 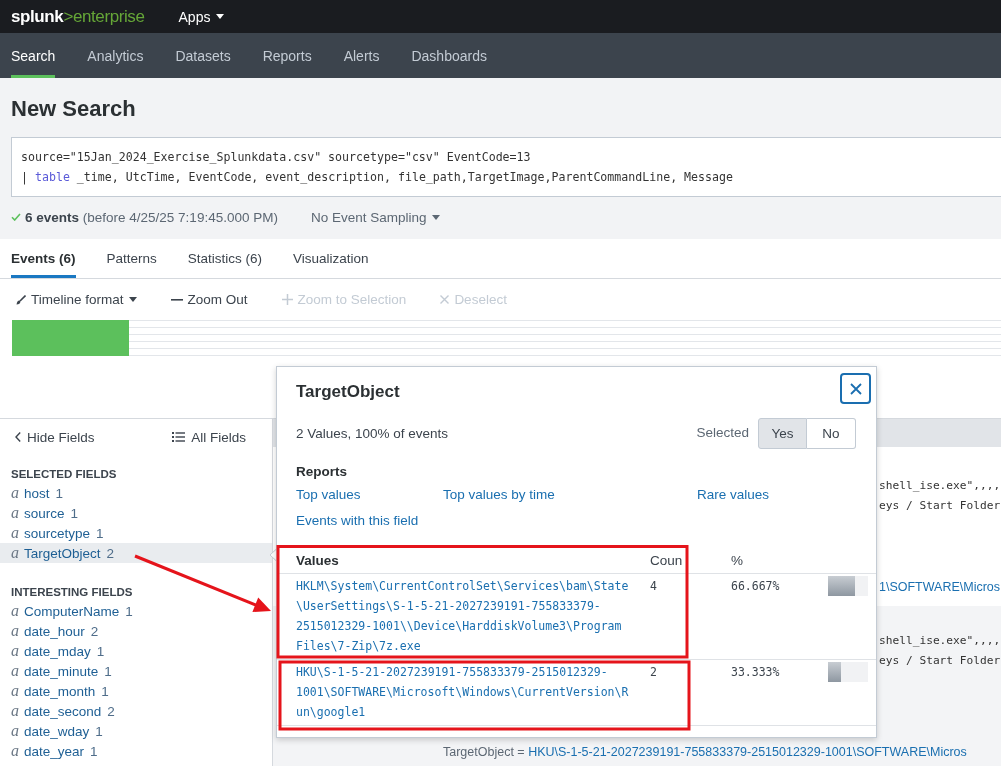 What do you see at coordinates (653, 586) in the screenshot?
I see `count-cell: 4` at bounding box center [653, 586].